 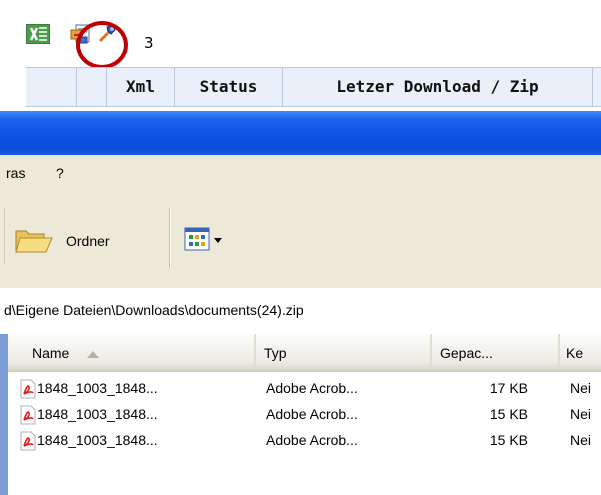 I want to click on folders-button-label: Ordner, so click(x=88, y=241).